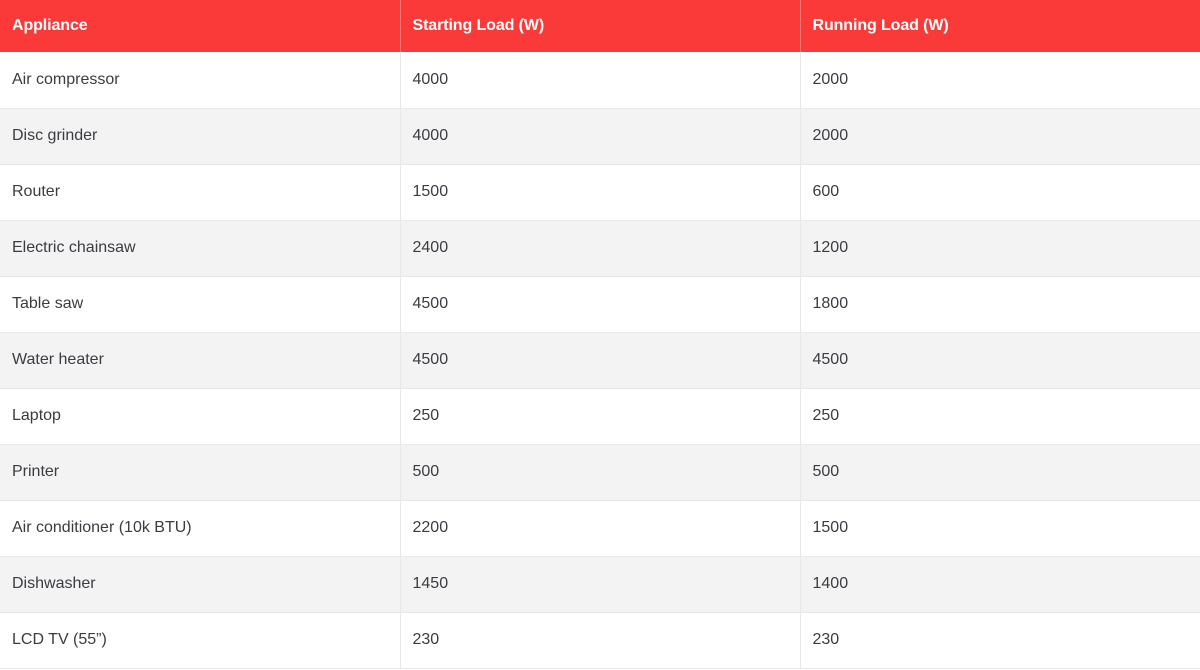 Image resolution: width=1200 pixels, height=670 pixels. What do you see at coordinates (200, 192) in the screenshot?
I see `appliance-name-cell: Router` at bounding box center [200, 192].